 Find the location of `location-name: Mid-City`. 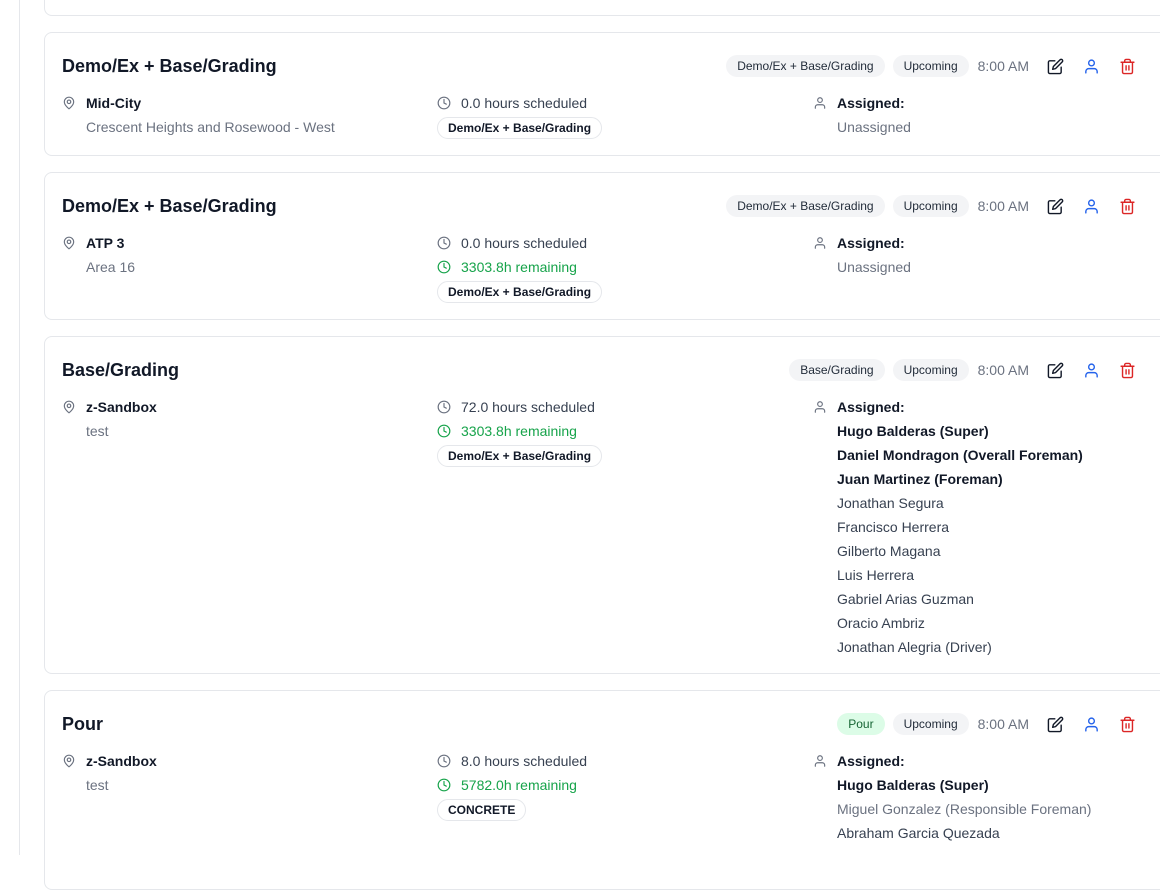

location-name: Mid-City is located at coordinates (114, 103).